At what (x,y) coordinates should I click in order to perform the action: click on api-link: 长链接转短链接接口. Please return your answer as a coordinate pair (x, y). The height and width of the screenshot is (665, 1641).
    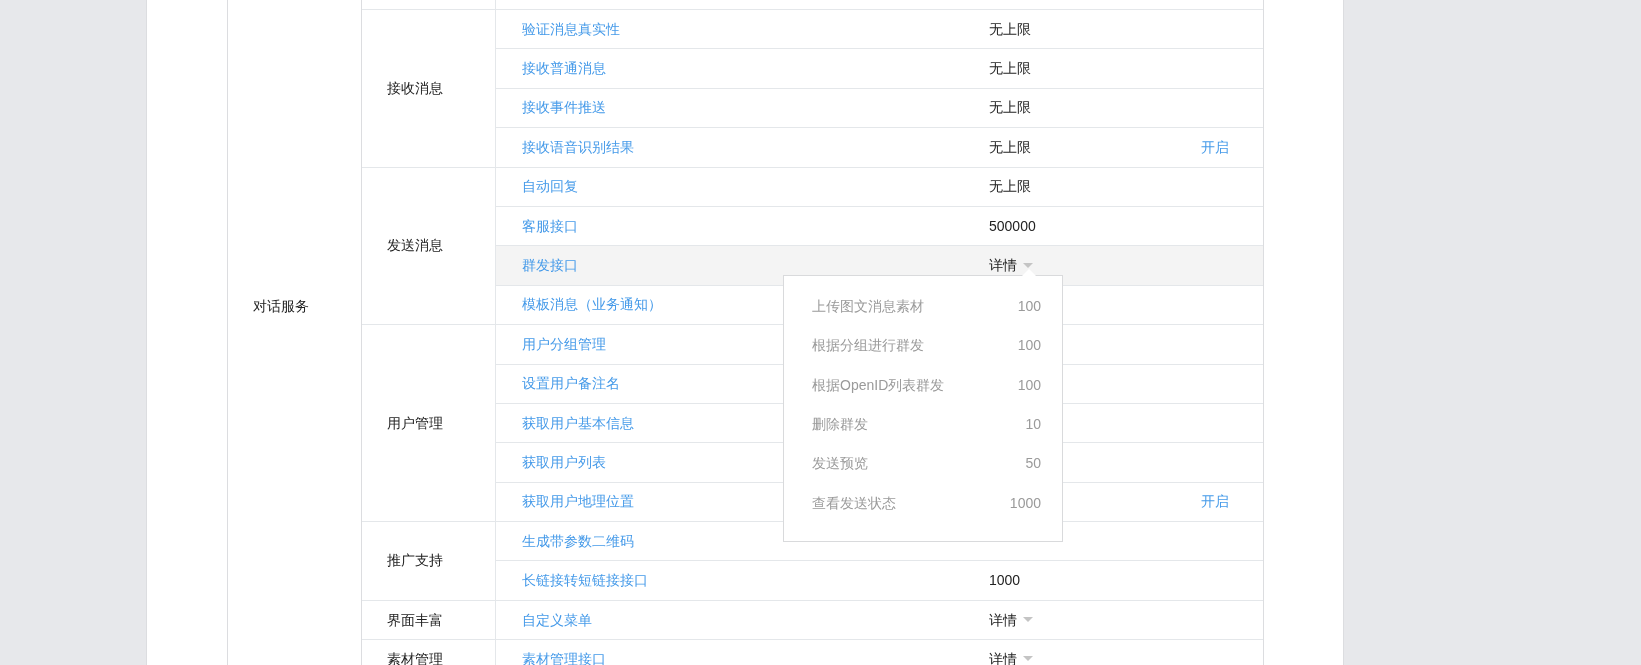
    Looking at the image, I should click on (742, 581).